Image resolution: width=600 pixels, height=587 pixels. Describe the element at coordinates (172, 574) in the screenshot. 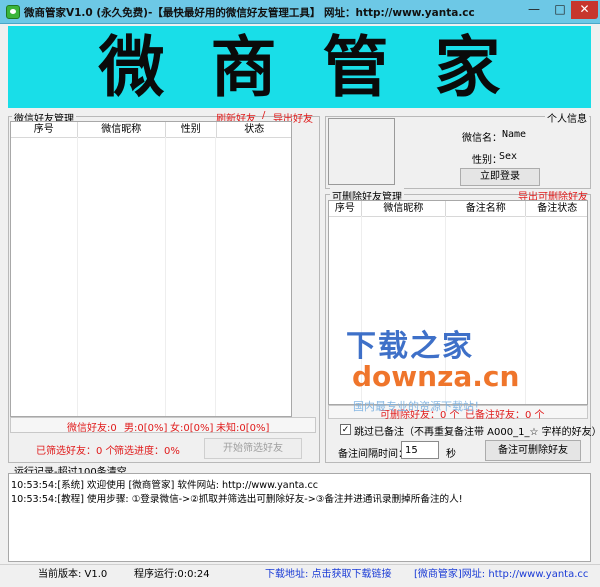

I see `runtime-label: 程序运行:0:0:24` at that location.